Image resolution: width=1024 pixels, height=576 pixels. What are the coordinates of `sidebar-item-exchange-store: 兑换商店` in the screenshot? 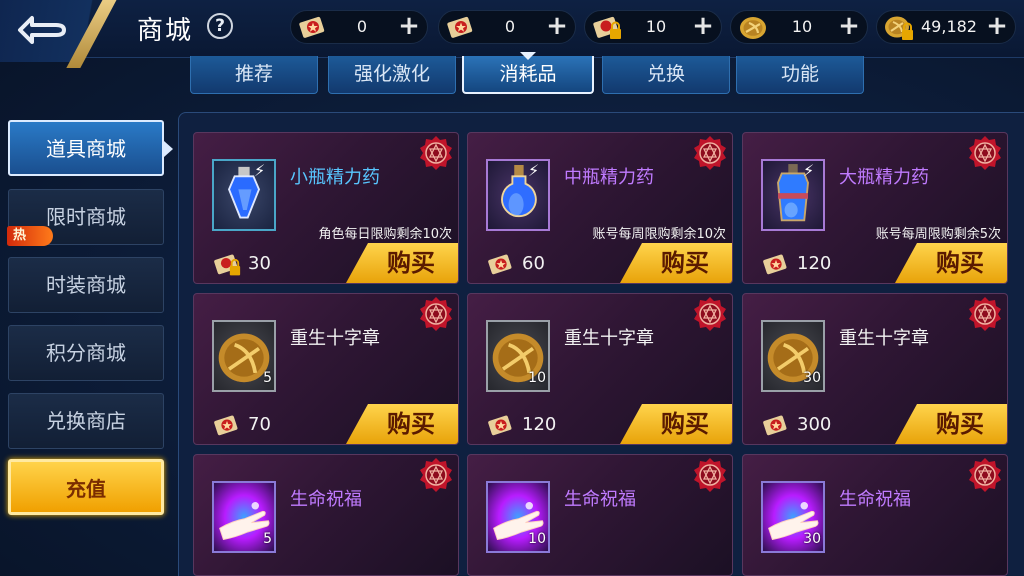 It's located at (86, 421).